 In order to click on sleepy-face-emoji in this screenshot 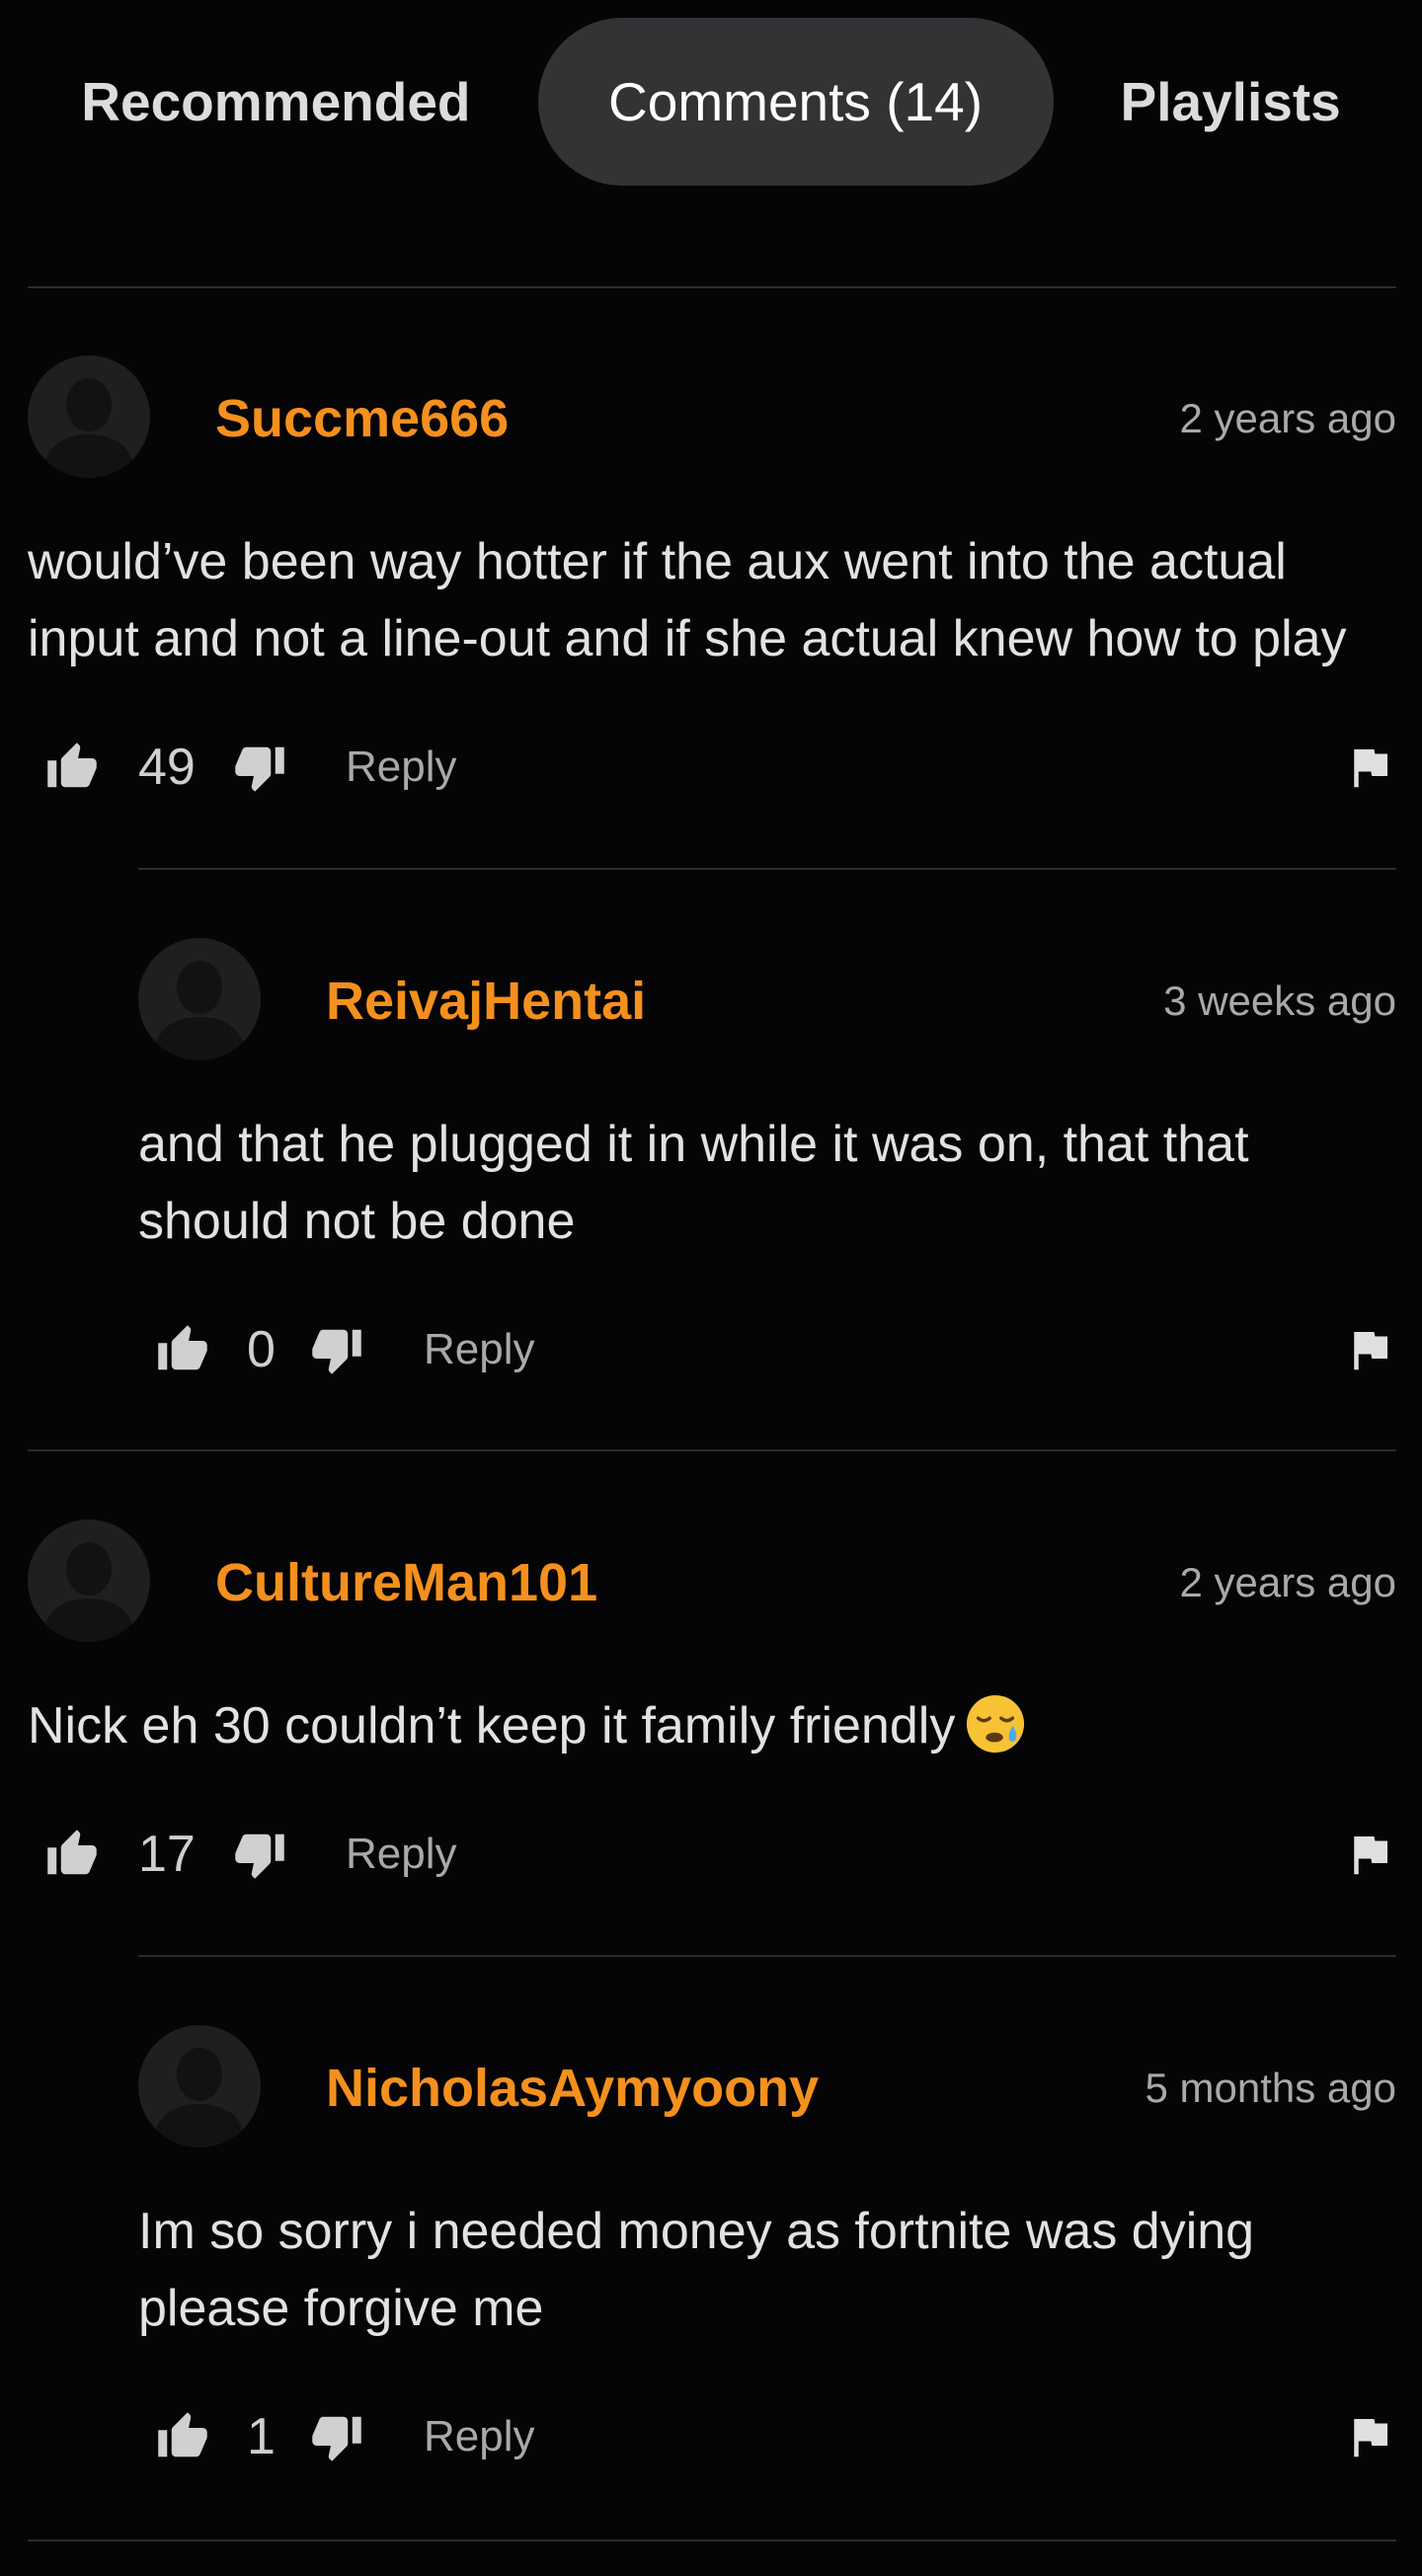, I will do `click(991, 1725)`.